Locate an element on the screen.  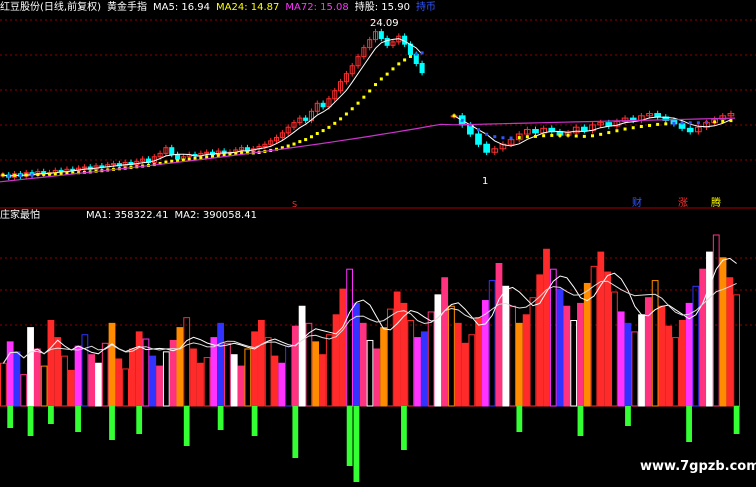
watermark-text: www.7gpzb.com is located at coordinates (698, 466).